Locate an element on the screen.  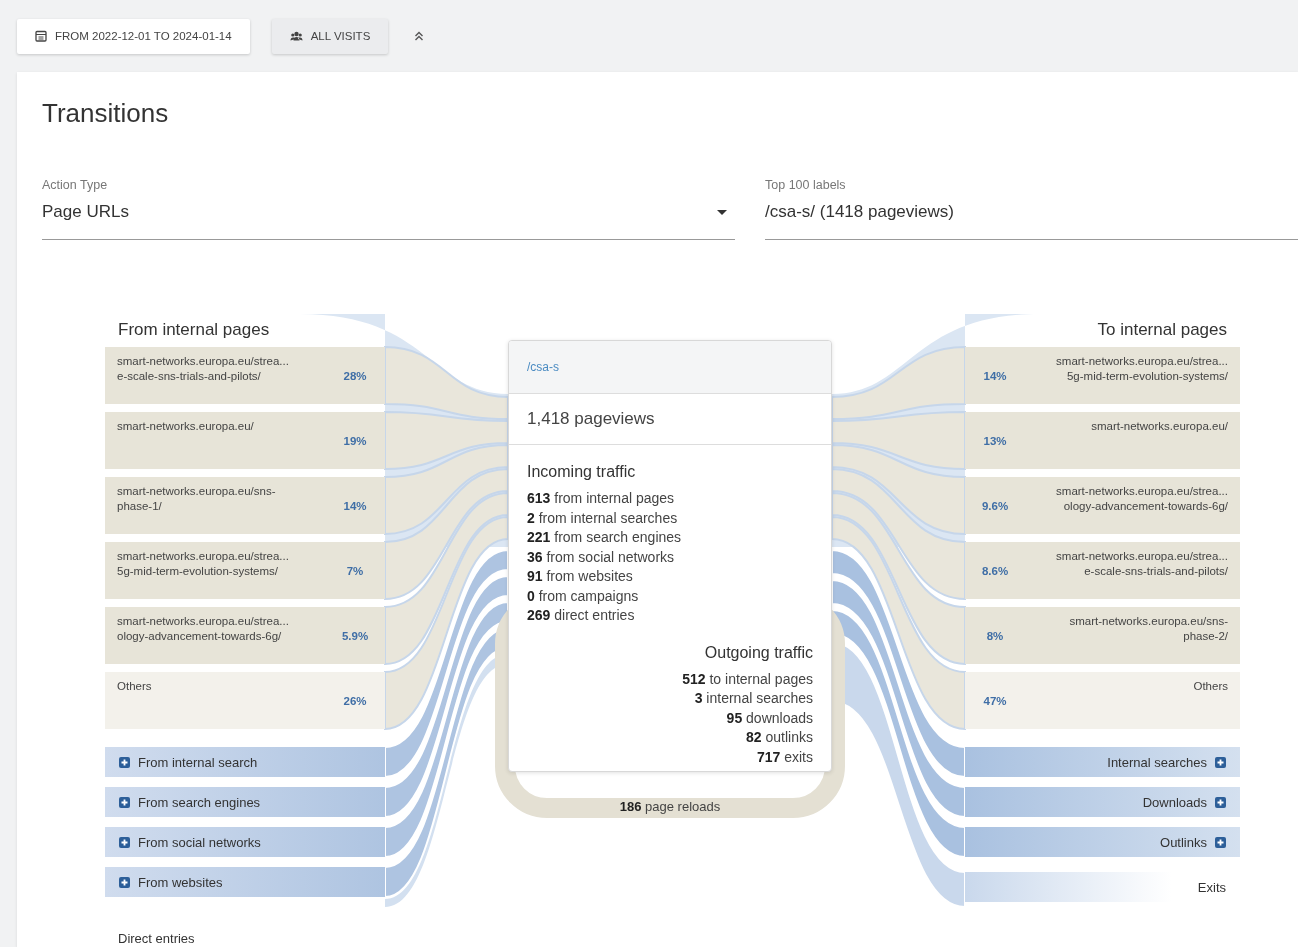
channel-row: From internal search is located at coordinates (245, 762).